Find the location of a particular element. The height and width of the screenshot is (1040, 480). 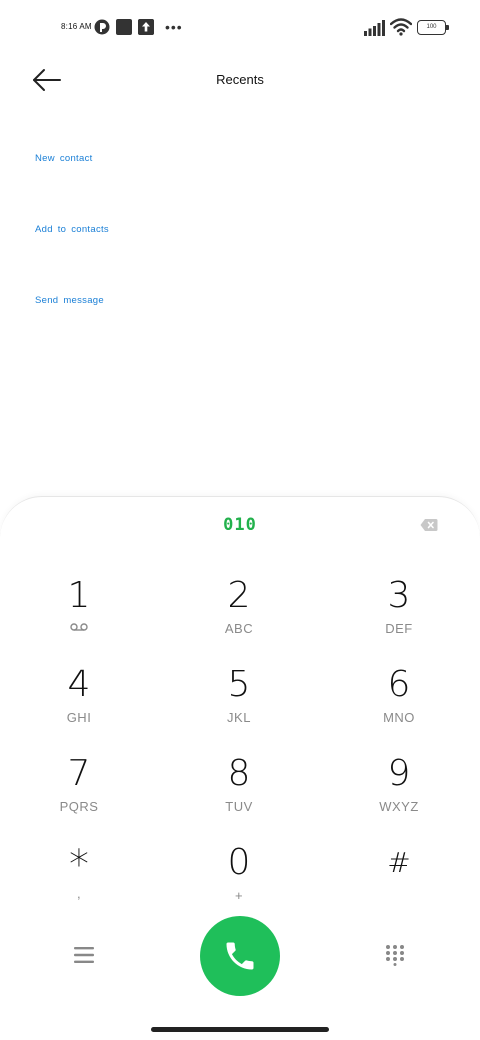

key-4: 4 GHI is located at coordinates (79, 702).